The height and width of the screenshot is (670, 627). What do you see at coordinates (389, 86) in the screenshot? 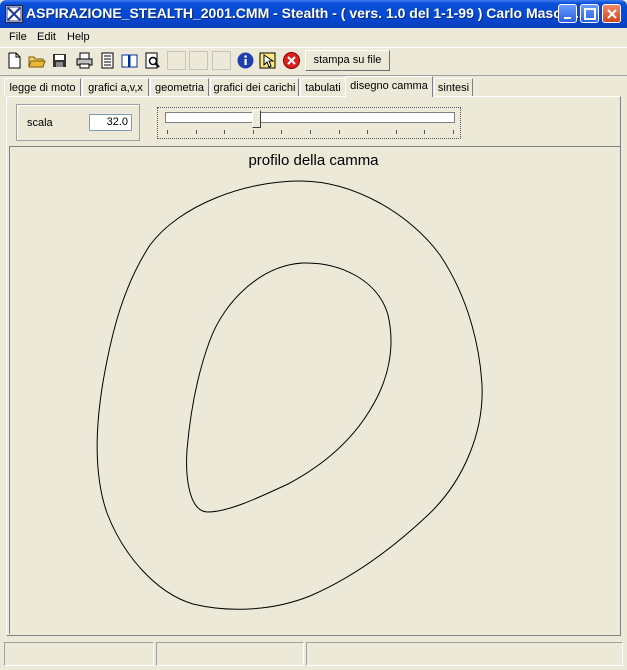
I see `tab-disegno-camma: disegno camma` at bounding box center [389, 86].